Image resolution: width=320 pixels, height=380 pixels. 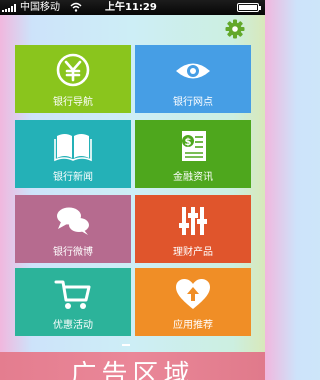 I want to click on page-indicator, so click(x=126, y=345).